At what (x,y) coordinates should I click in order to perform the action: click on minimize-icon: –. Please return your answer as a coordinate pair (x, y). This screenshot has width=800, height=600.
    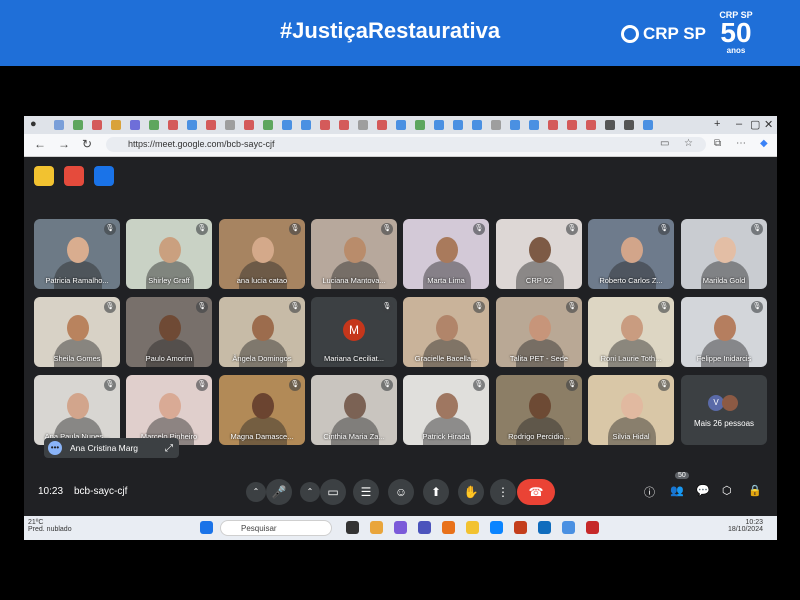
    Looking at the image, I should click on (739, 124).